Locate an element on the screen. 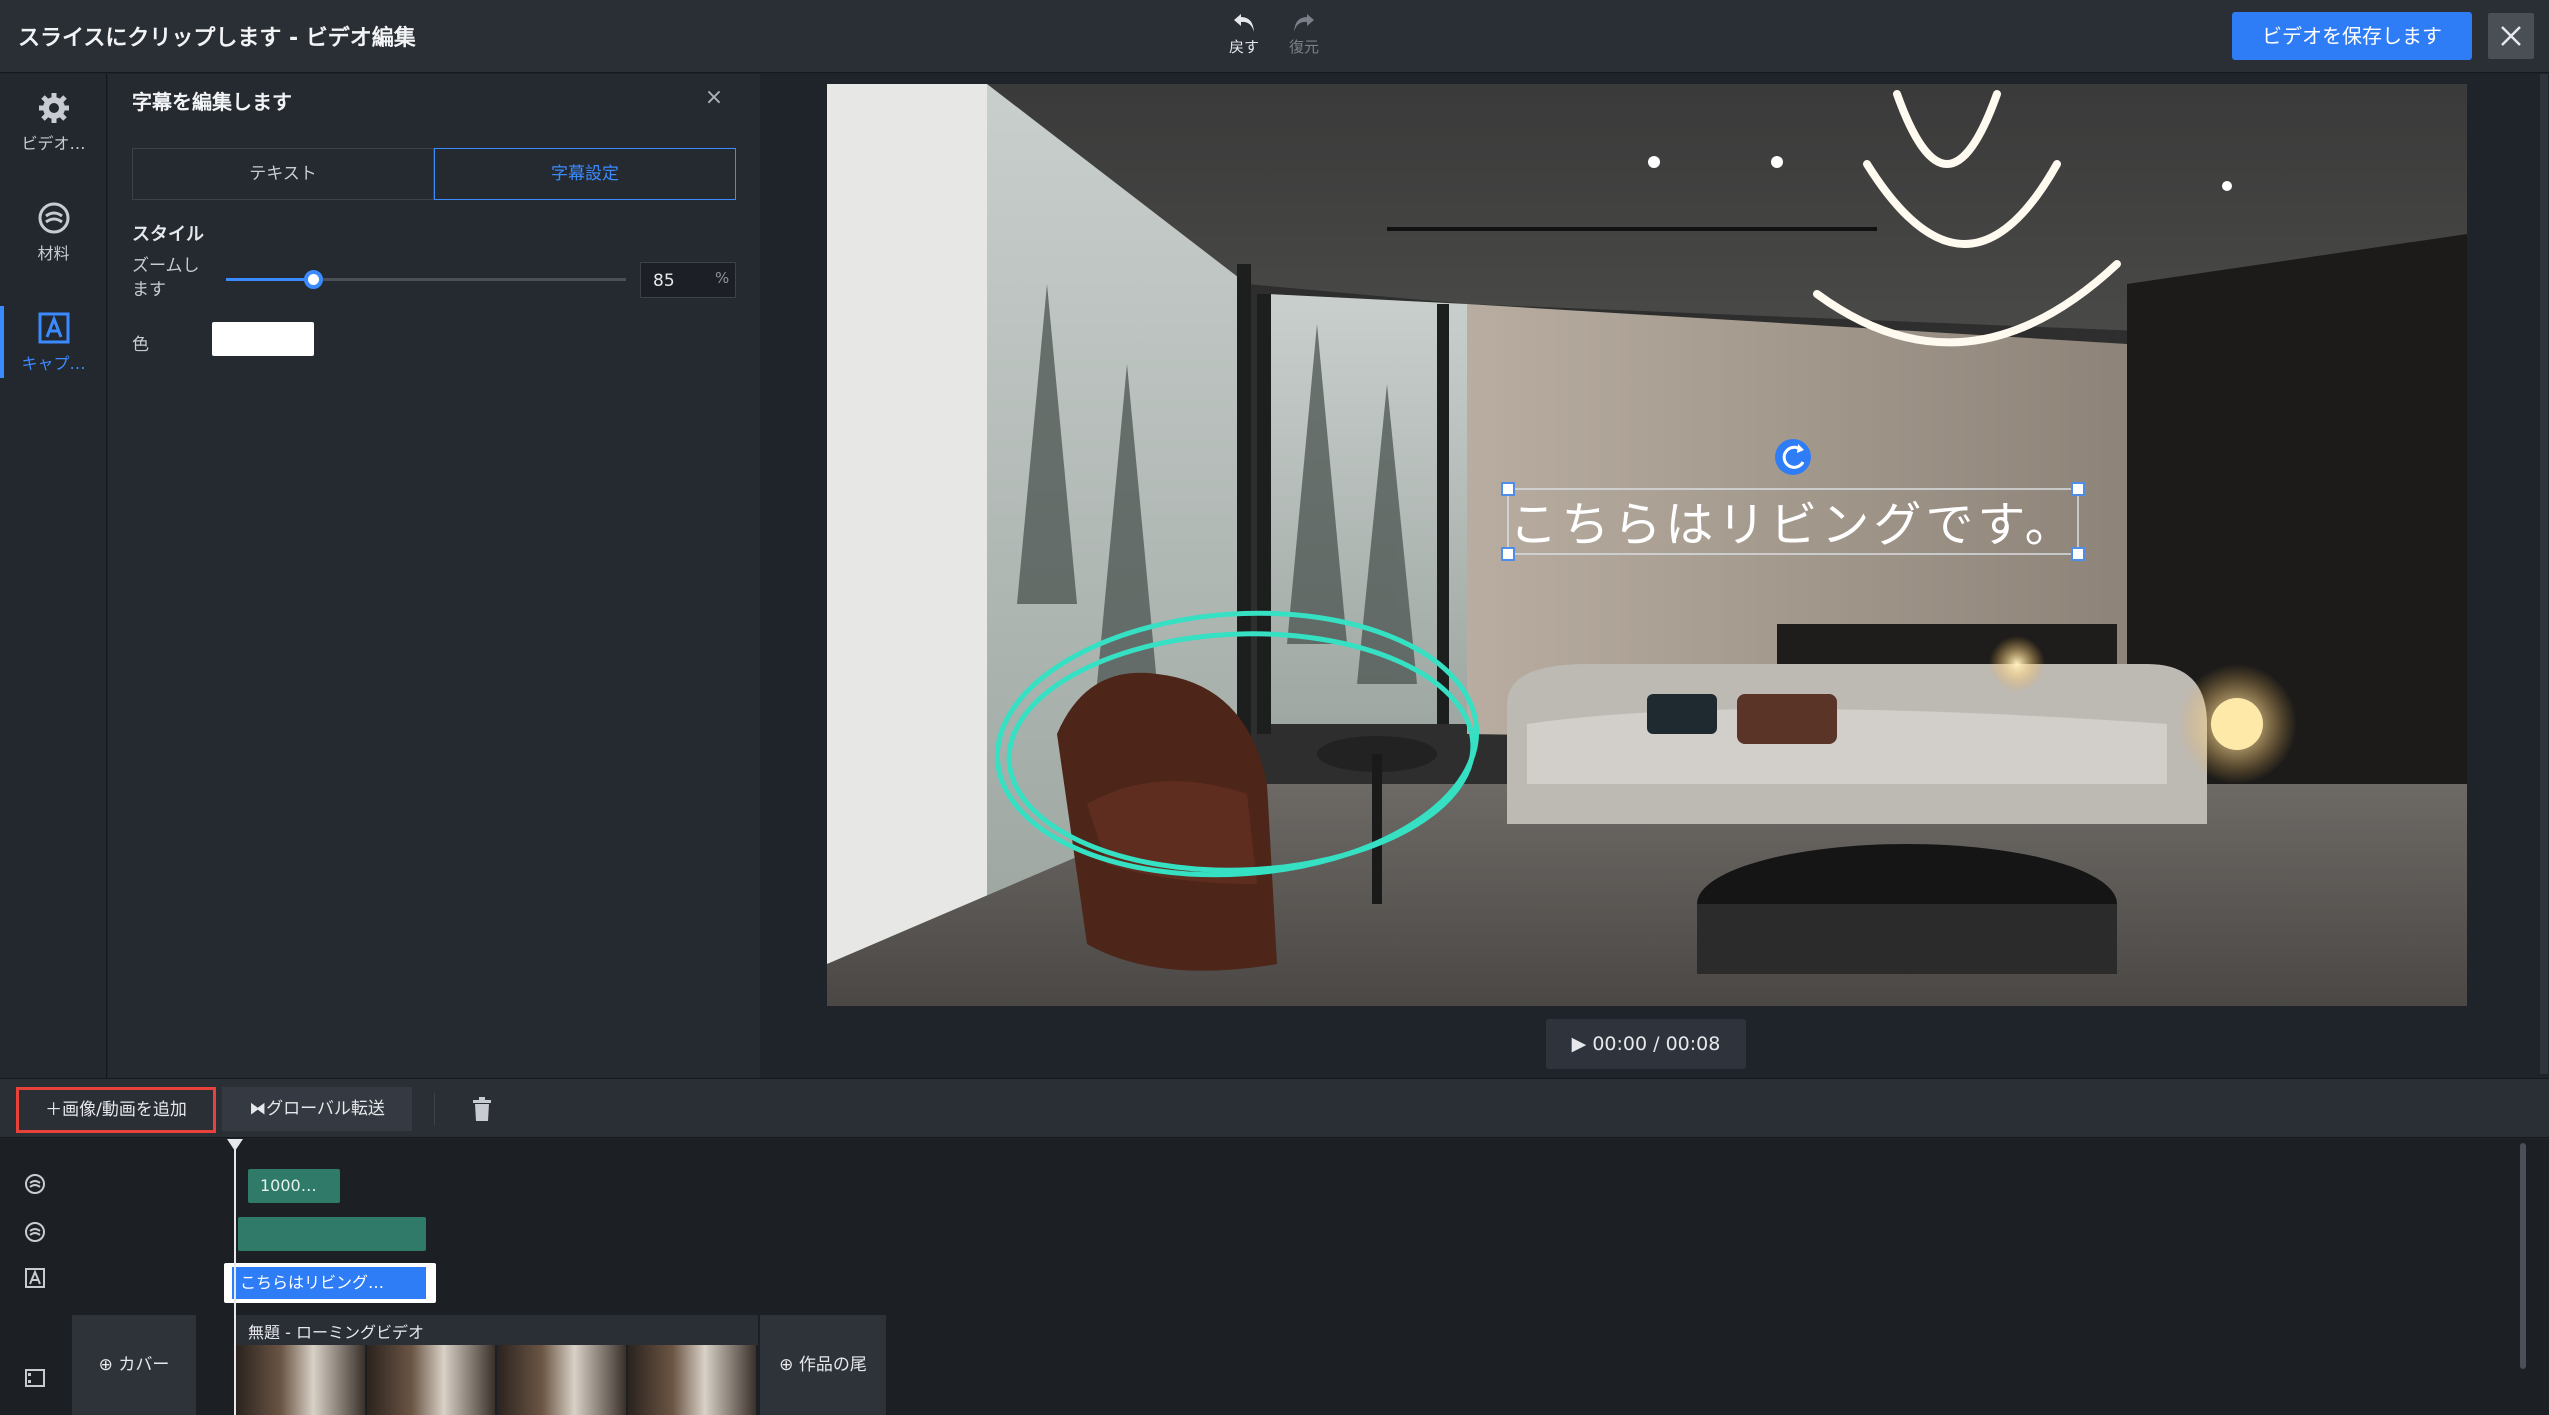 Image resolution: width=2549 pixels, height=1415 pixels. close-icon is located at coordinates (2511, 36).